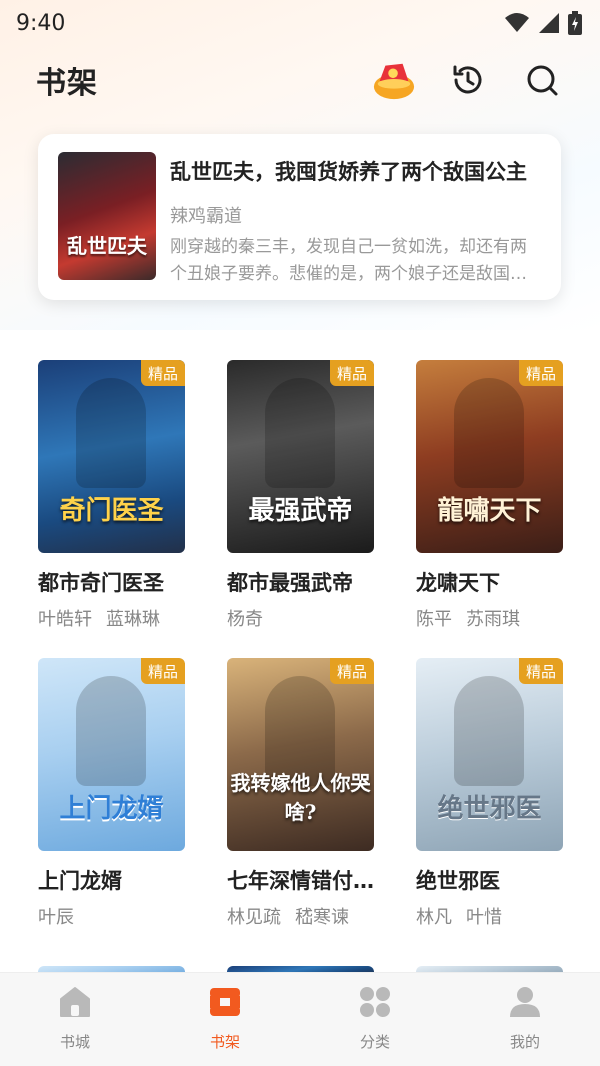 The height and width of the screenshot is (1066, 600). What do you see at coordinates (434, 917) in the screenshot?
I see `book-author: 林凡` at bounding box center [434, 917].